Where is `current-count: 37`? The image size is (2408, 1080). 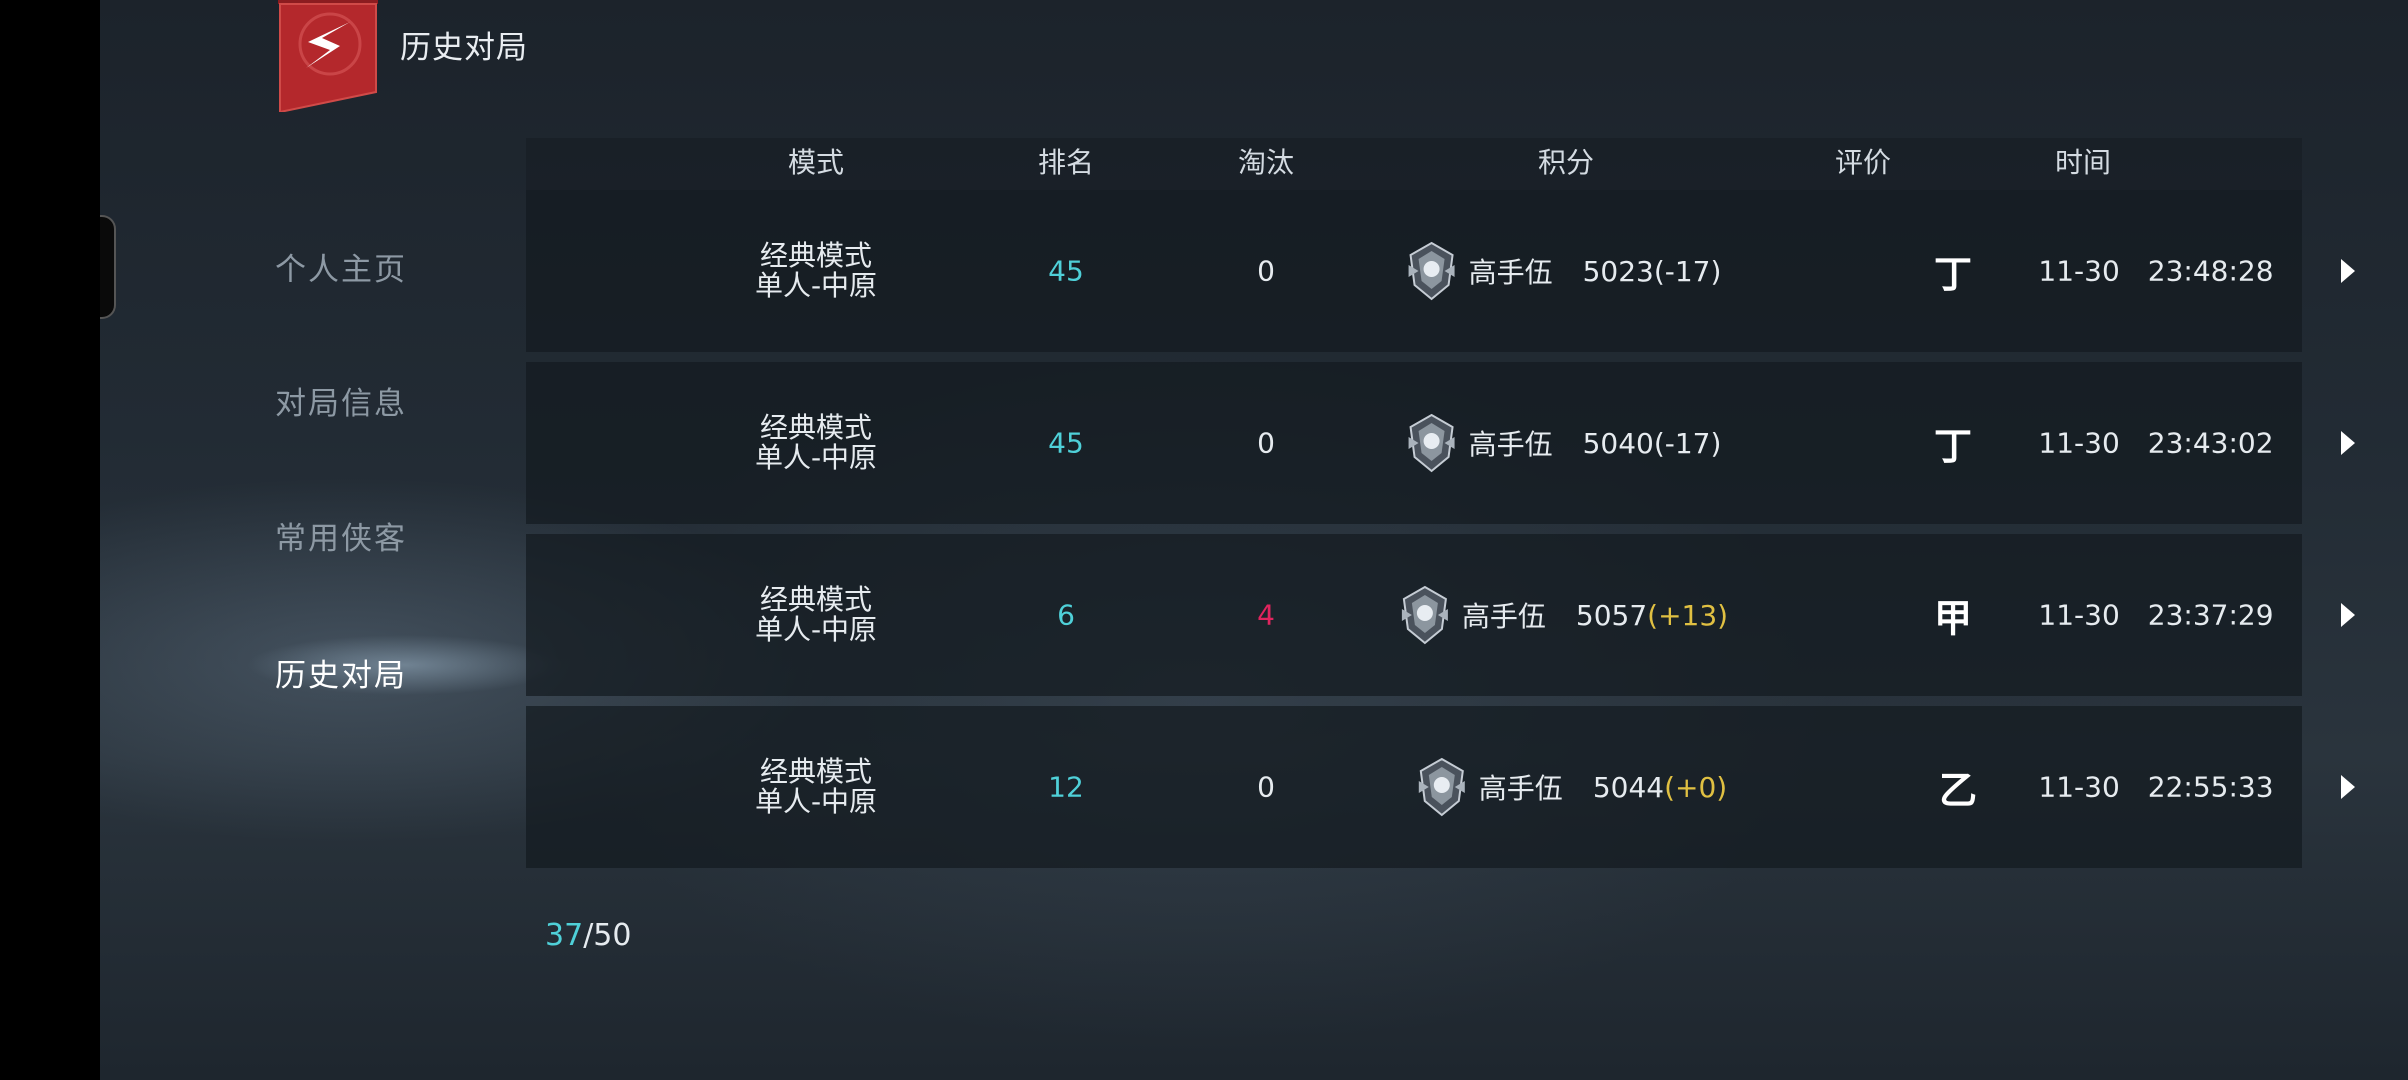
current-count: 37 is located at coordinates (564, 935).